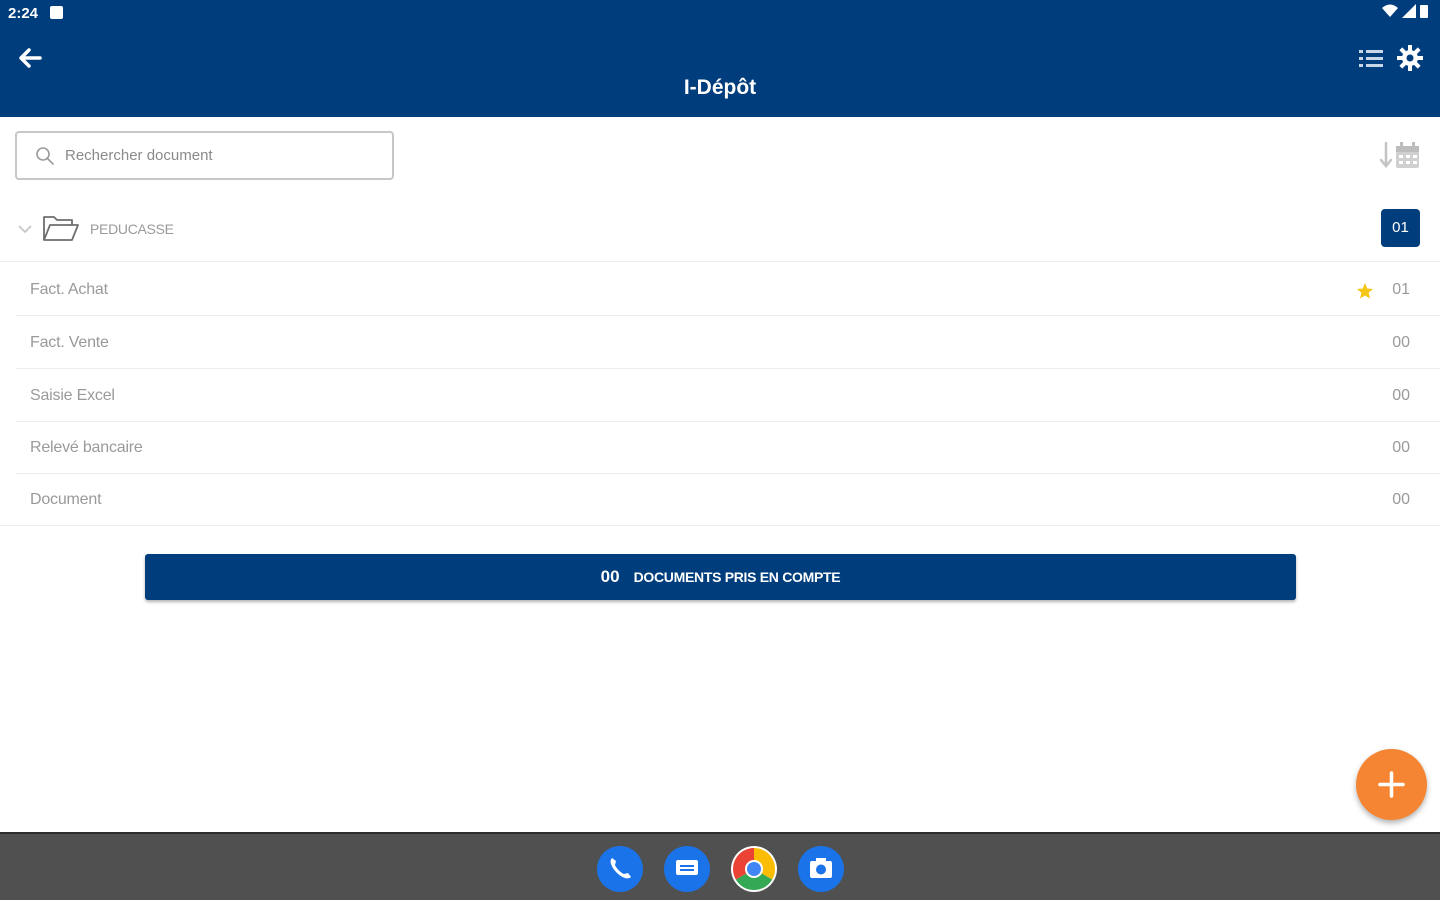  What do you see at coordinates (1400, 228) in the screenshot?
I see `folder-count-badge: 01` at bounding box center [1400, 228].